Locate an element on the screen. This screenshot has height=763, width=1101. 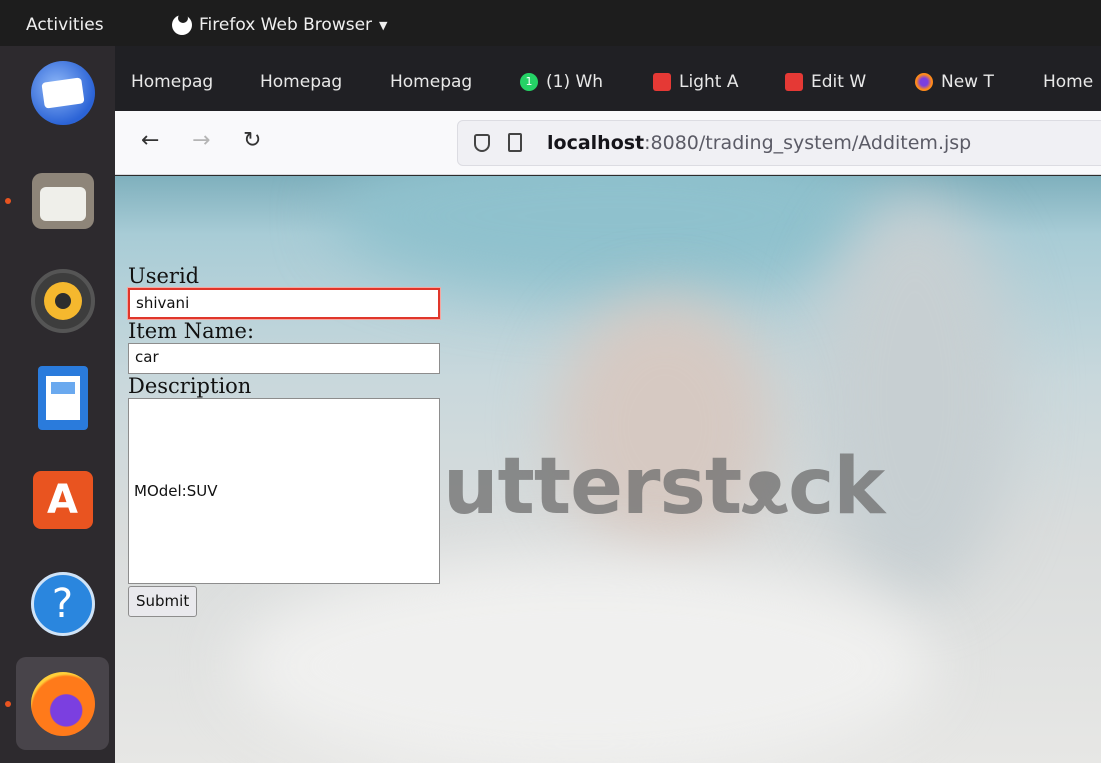
dock: A ? is located at coordinates (57, 404).